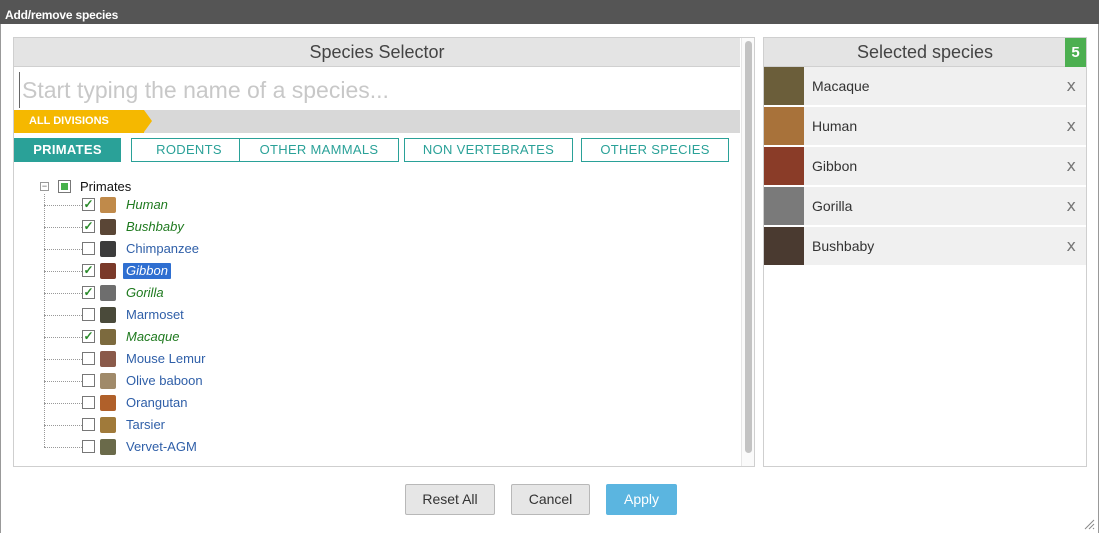  I want to click on gorilla-thumb-icon, so click(108, 293).